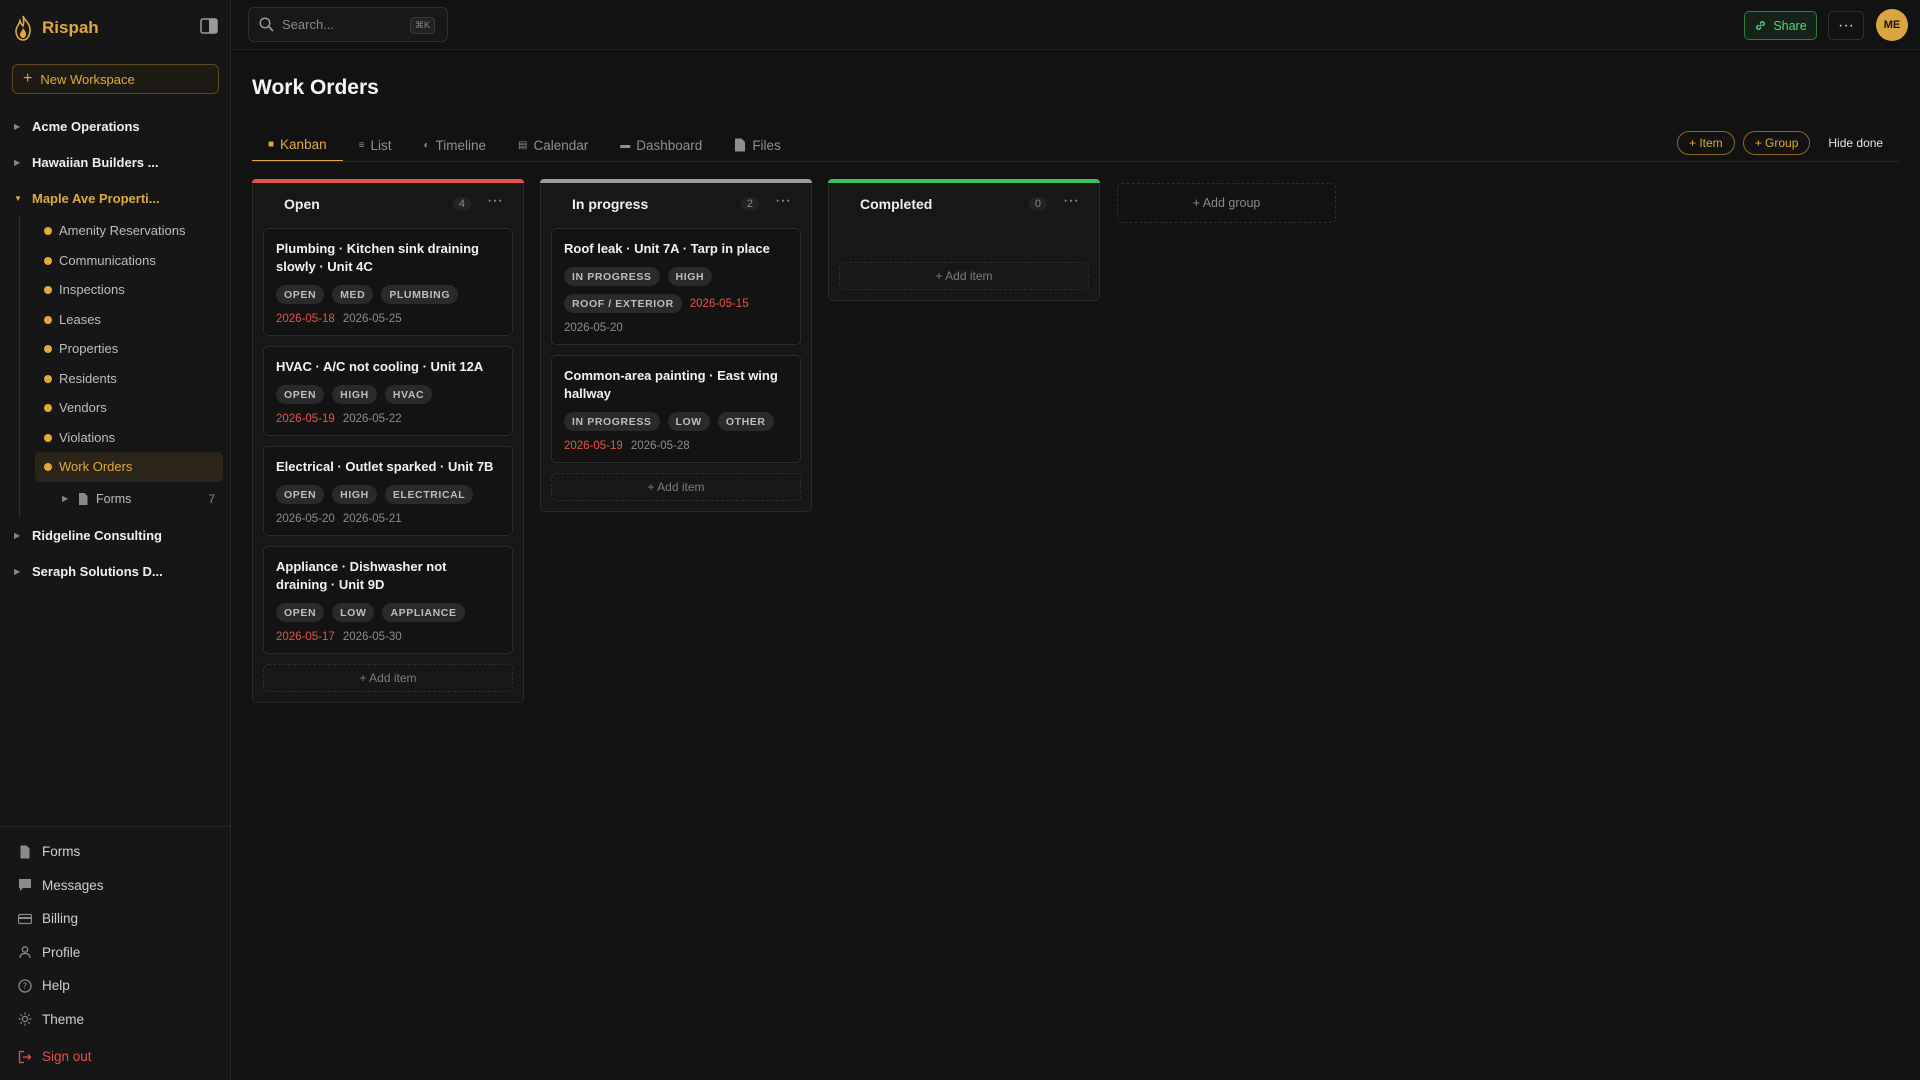  Describe the element at coordinates (1846, 25) in the screenshot. I see `more-options-button: ···` at that location.